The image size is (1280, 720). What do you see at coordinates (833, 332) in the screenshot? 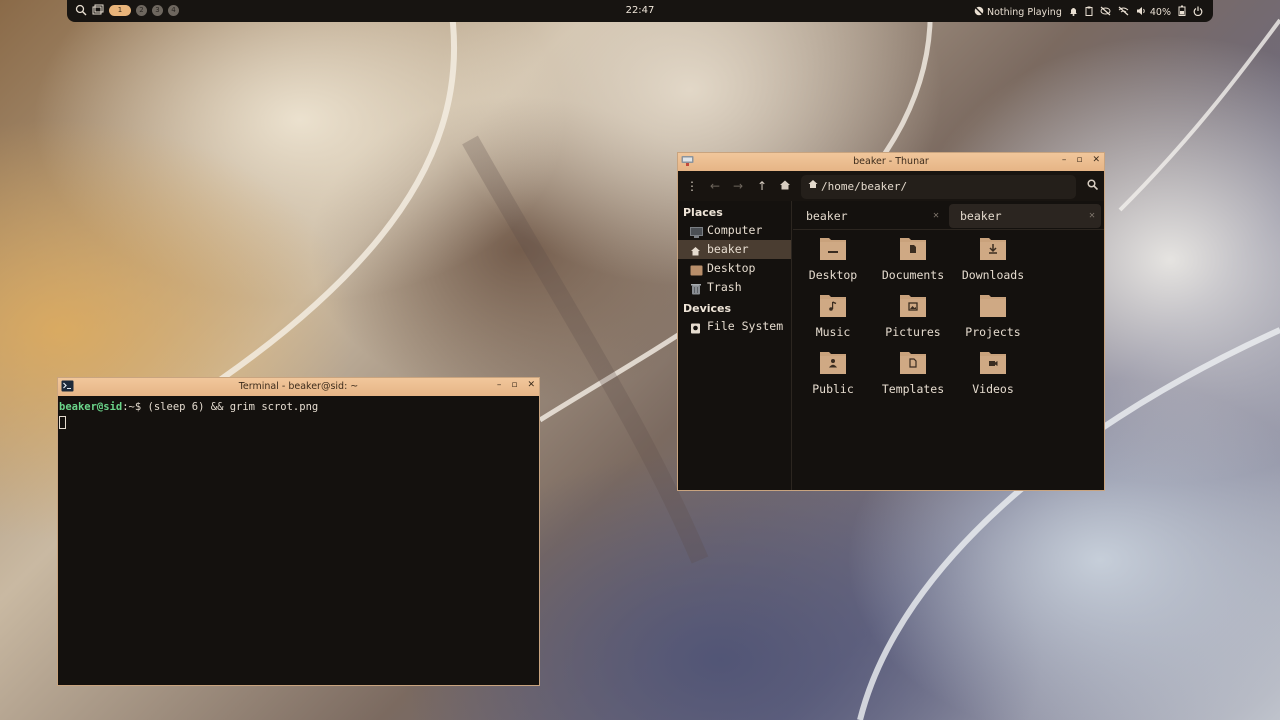
I see `folder-label: Music` at bounding box center [833, 332].